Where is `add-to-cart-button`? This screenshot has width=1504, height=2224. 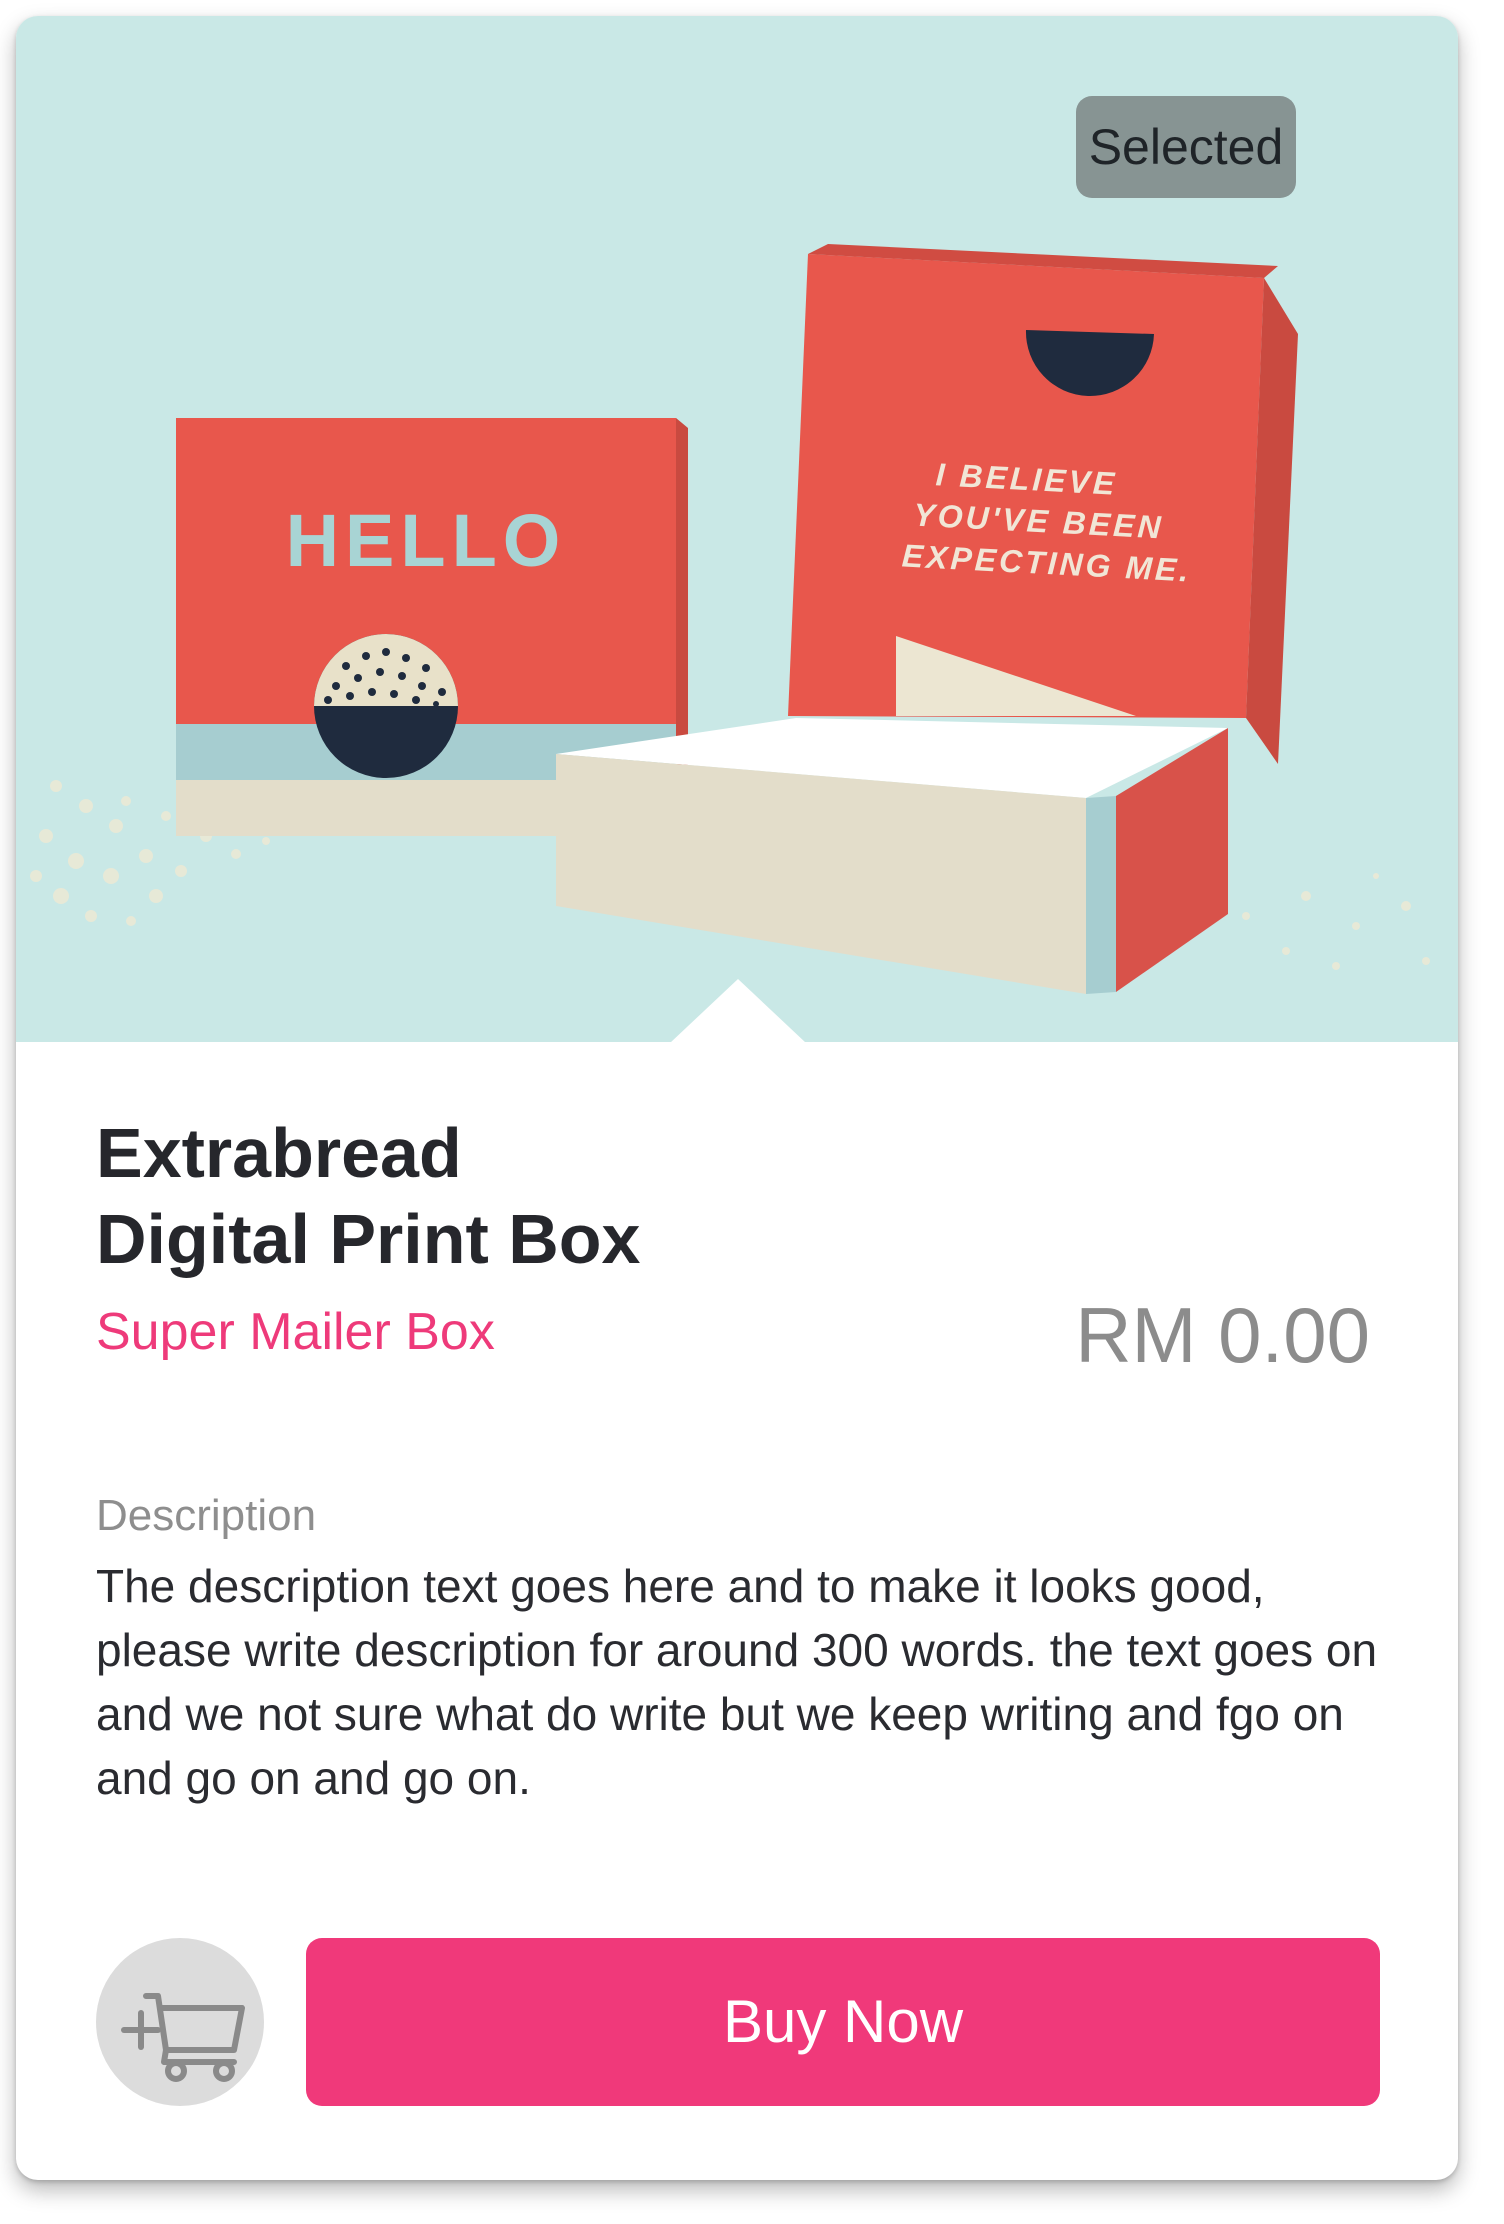
add-to-cart-button is located at coordinates (180, 2022).